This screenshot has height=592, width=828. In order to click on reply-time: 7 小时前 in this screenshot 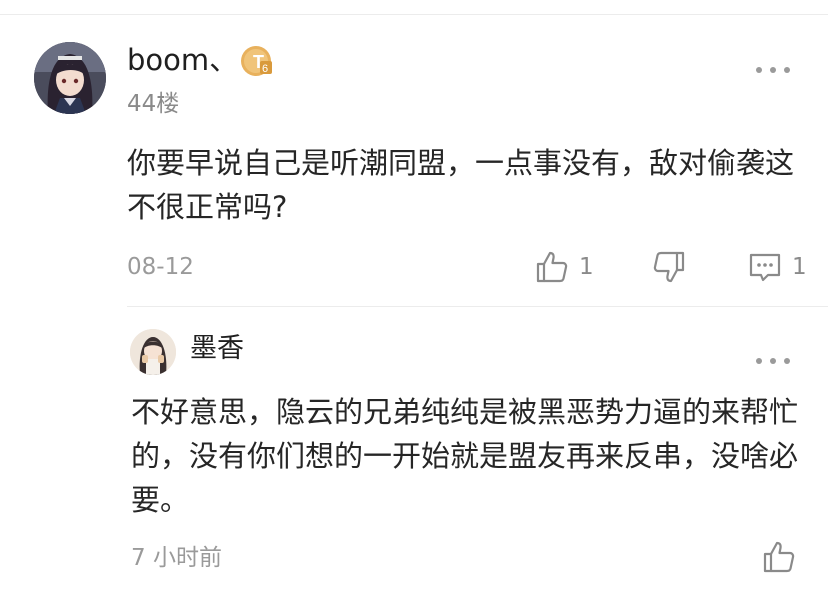, I will do `click(176, 558)`.